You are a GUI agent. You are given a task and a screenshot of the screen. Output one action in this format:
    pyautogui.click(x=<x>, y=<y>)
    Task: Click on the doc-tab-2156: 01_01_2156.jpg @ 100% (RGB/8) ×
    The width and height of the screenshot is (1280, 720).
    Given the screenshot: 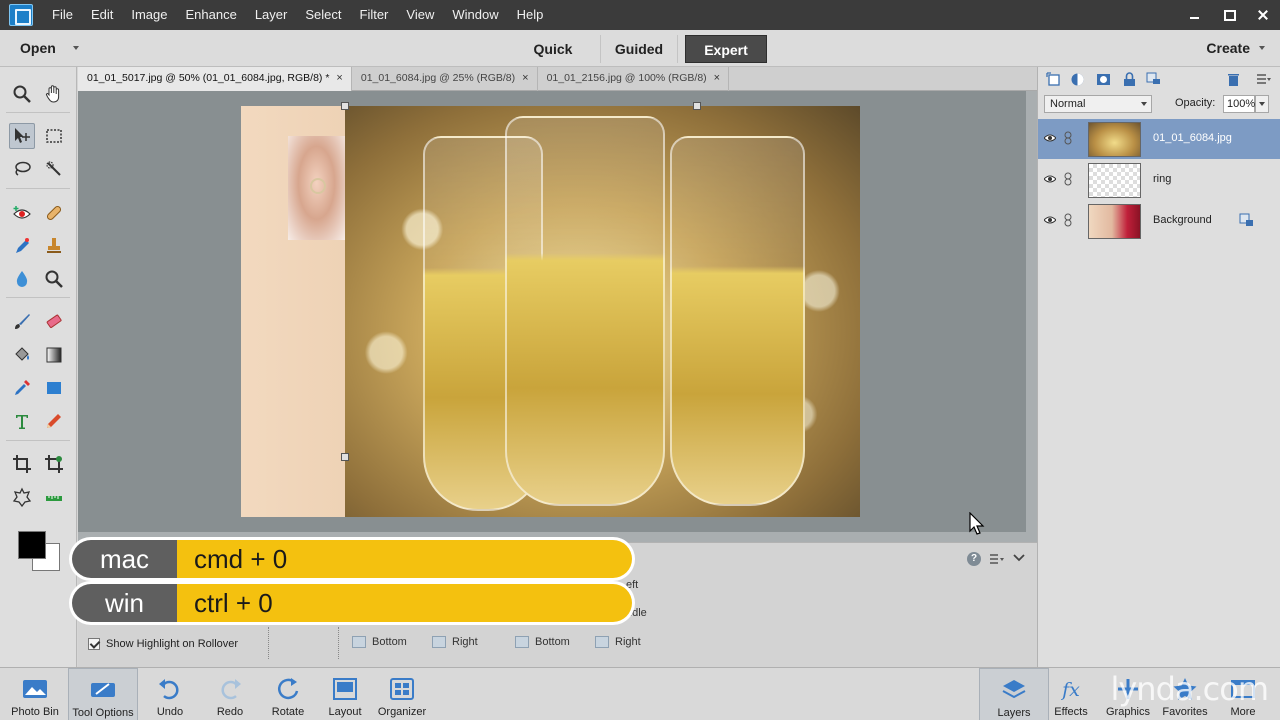 What is the action you would take?
    pyautogui.click(x=634, y=79)
    